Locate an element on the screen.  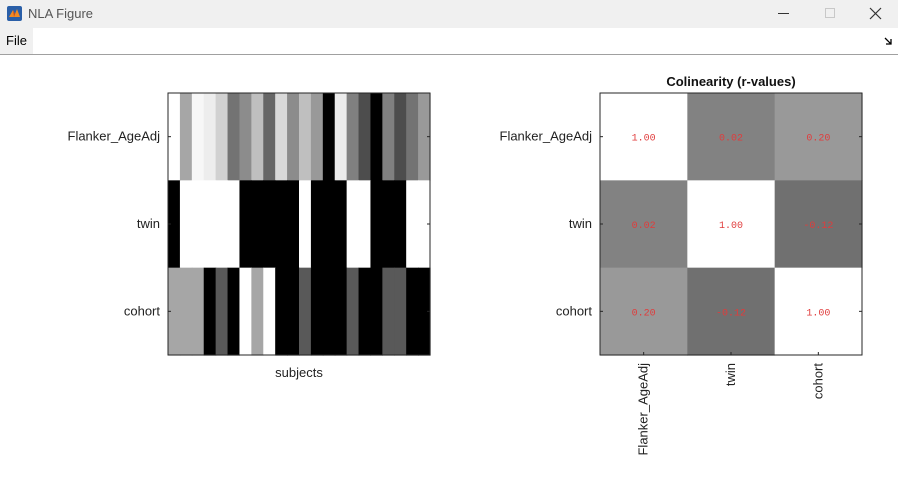
x-tick-label: twin is located at coordinates (730, 374).